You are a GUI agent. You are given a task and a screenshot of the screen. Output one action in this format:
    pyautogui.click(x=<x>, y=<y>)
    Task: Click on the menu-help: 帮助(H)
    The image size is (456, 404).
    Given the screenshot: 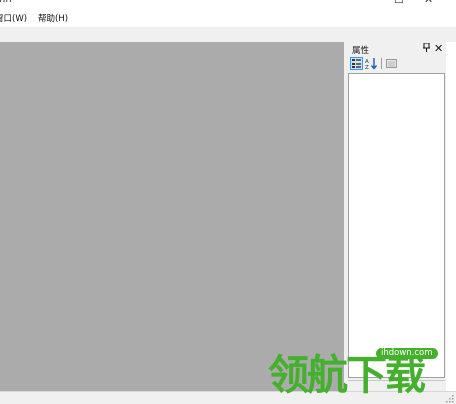 What is the action you would take?
    pyautogui.click(x=53, y=18)
    